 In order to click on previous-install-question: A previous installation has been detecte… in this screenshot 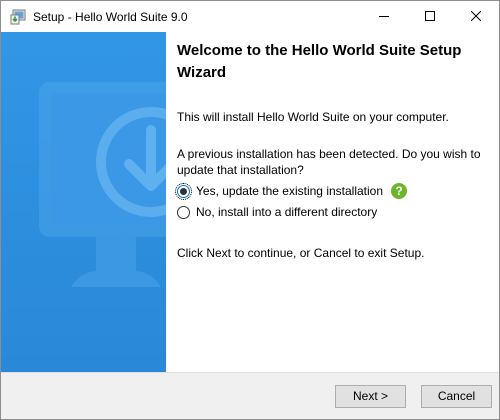, I will do `click(329, 162)`.